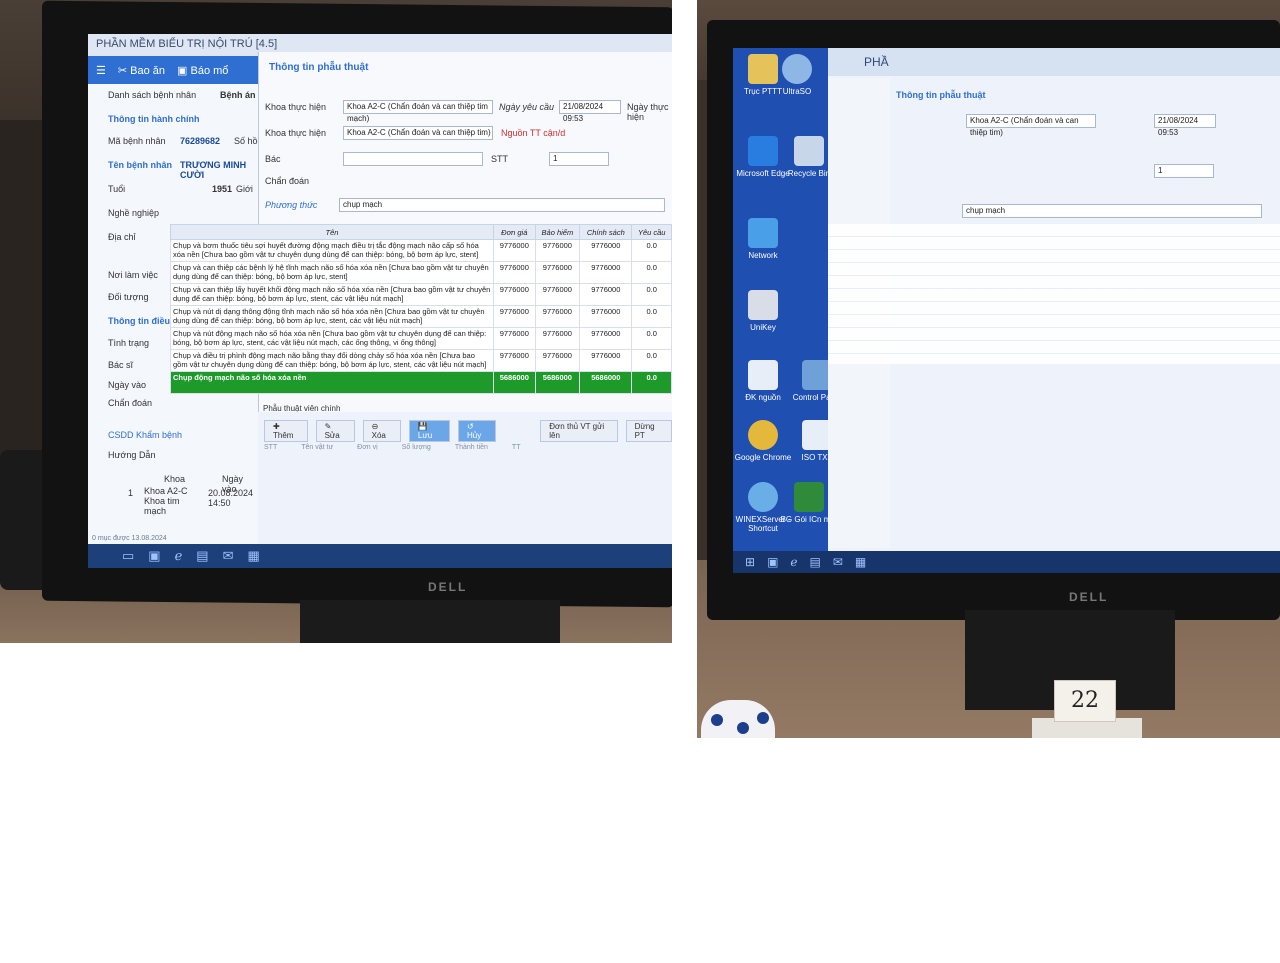  I want to click on stt-label: STT, so click(499, 159).